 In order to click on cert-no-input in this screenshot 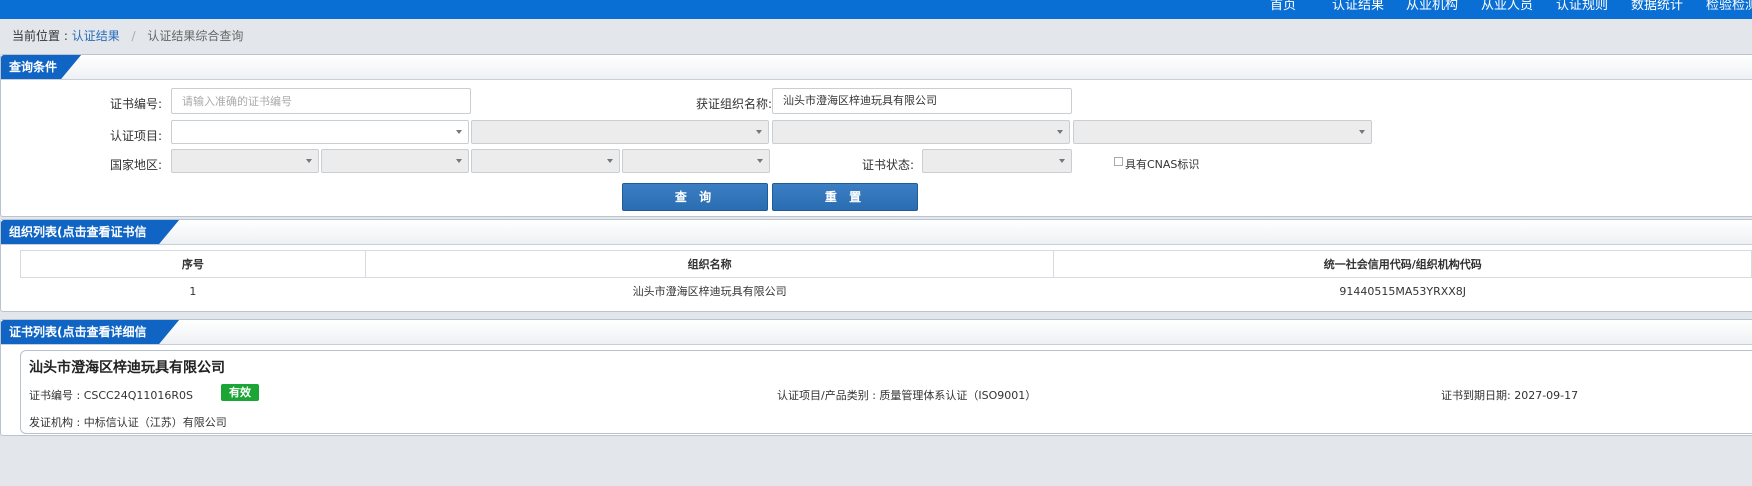, I will do `click(321, 101)`.